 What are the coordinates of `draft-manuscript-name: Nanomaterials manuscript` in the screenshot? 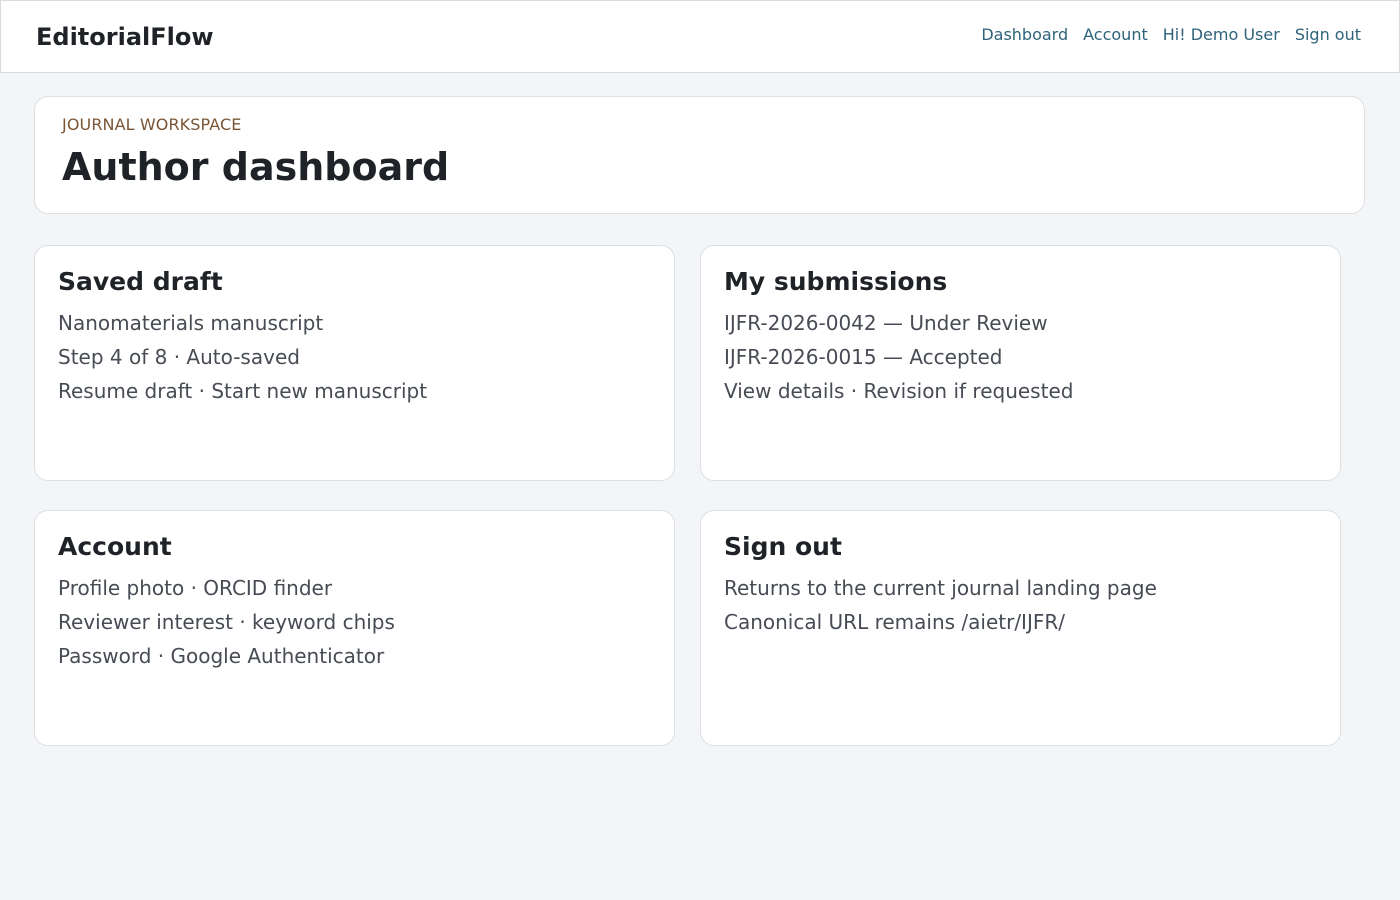 It's located at (191, 323).